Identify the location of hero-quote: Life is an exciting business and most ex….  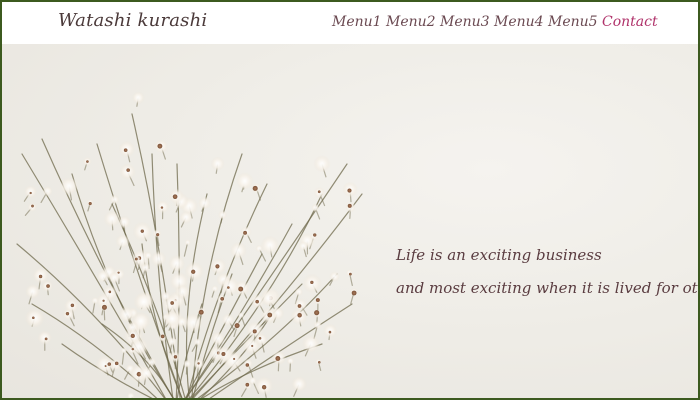
(547, 272).